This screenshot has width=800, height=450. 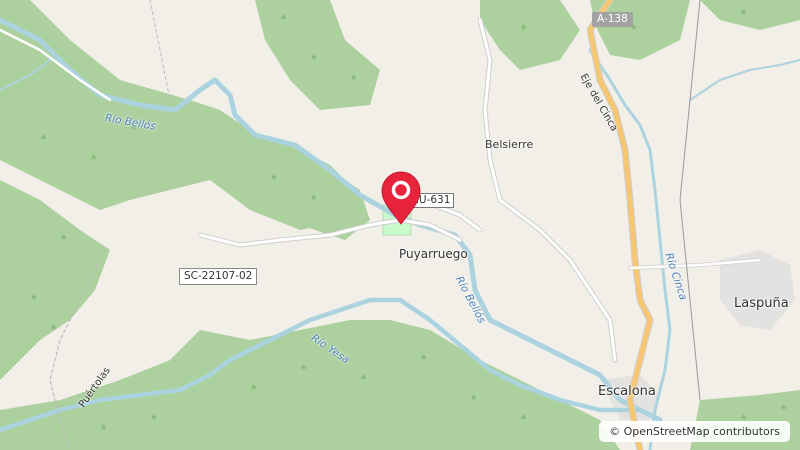 I want to click on place-label-puyarruego: Puyarruego, so click(x=433, y=254).